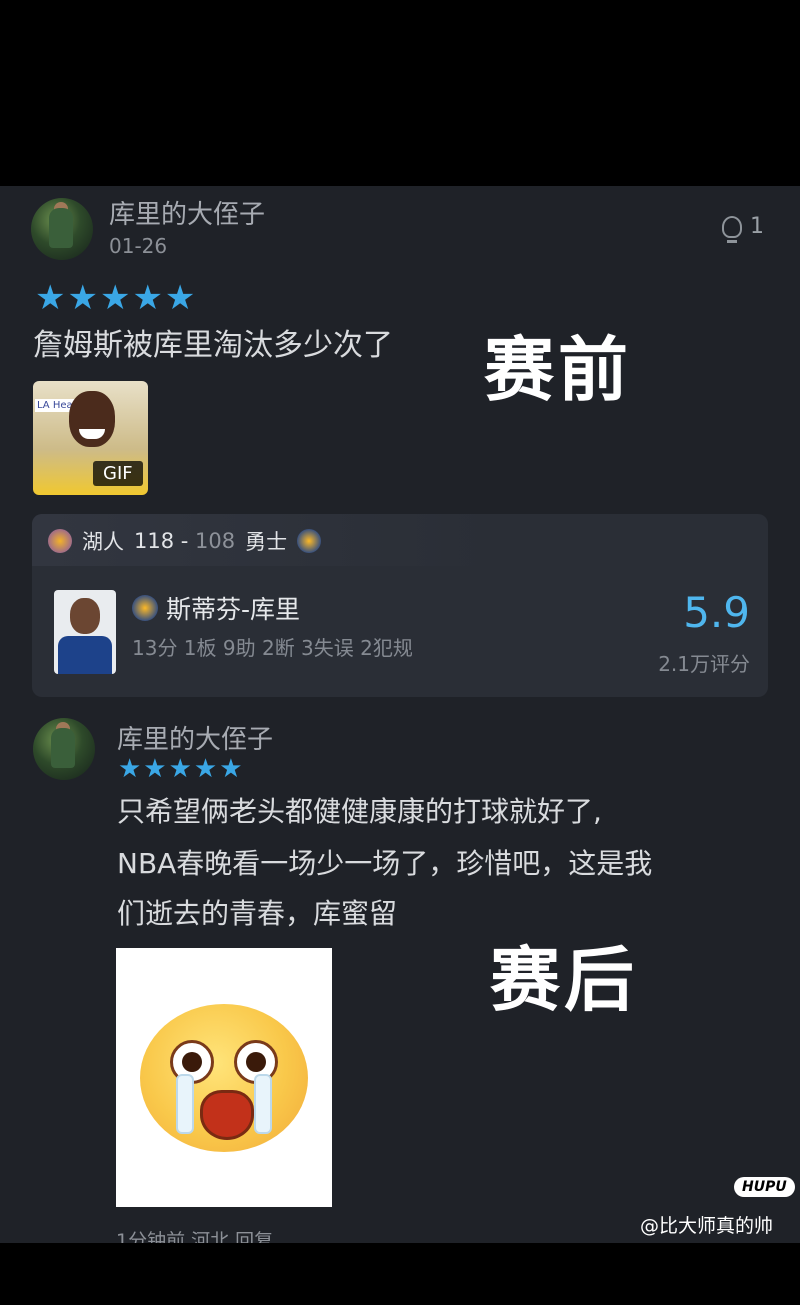 This screenshot has height=1305, width=800. I want to click on overlay-label-before: 赛前, so click(558, 370).